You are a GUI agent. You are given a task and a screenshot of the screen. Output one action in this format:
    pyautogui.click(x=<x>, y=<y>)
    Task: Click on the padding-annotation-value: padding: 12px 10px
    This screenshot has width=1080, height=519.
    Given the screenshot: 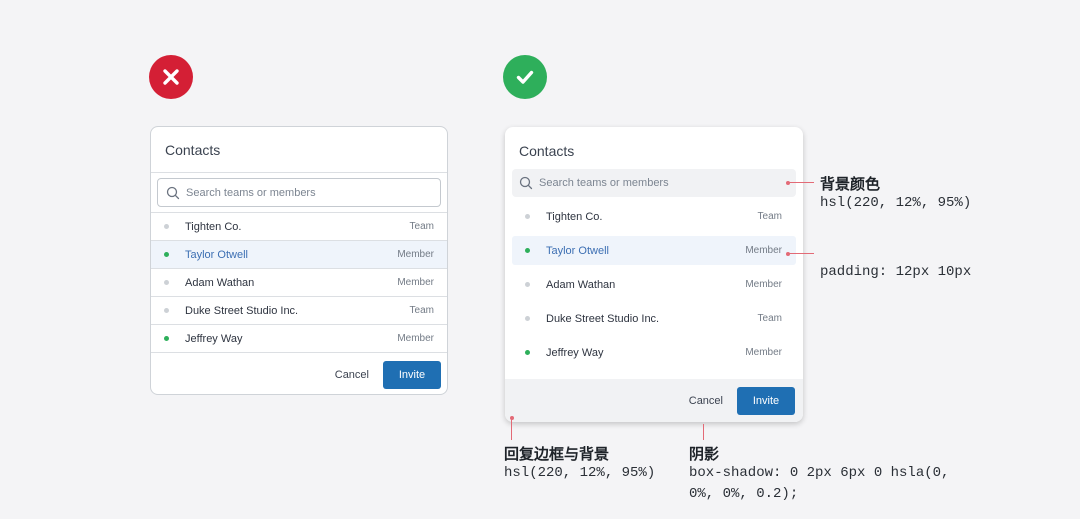 What is the action you would take?
    pyautogui.click(x=896, y=272)
    